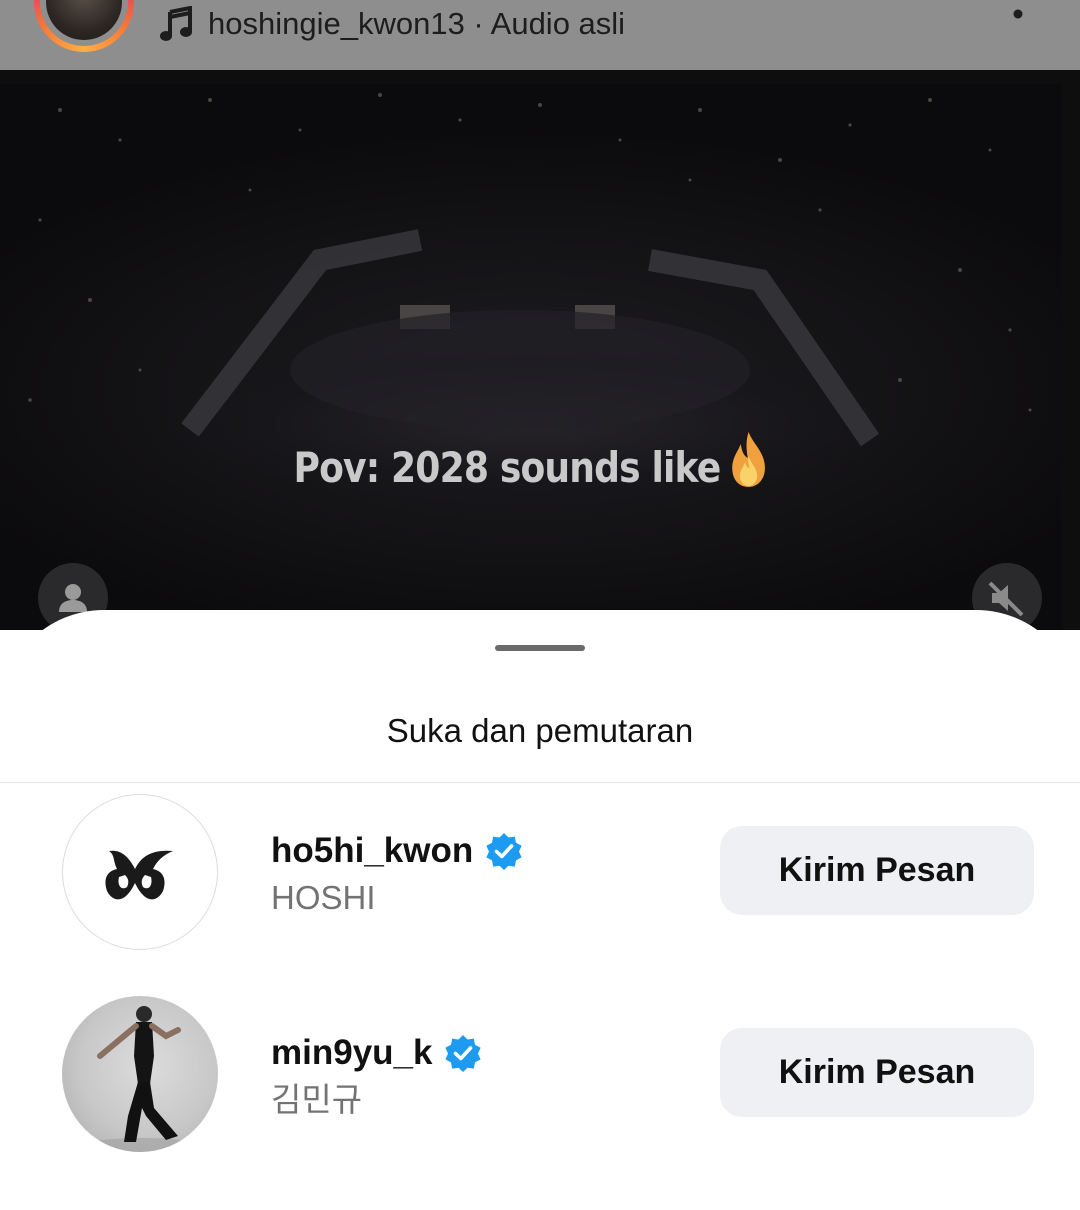  Describe the element at coordinates (749, 459) in the screenshot. I see `fire-icon` at that location.